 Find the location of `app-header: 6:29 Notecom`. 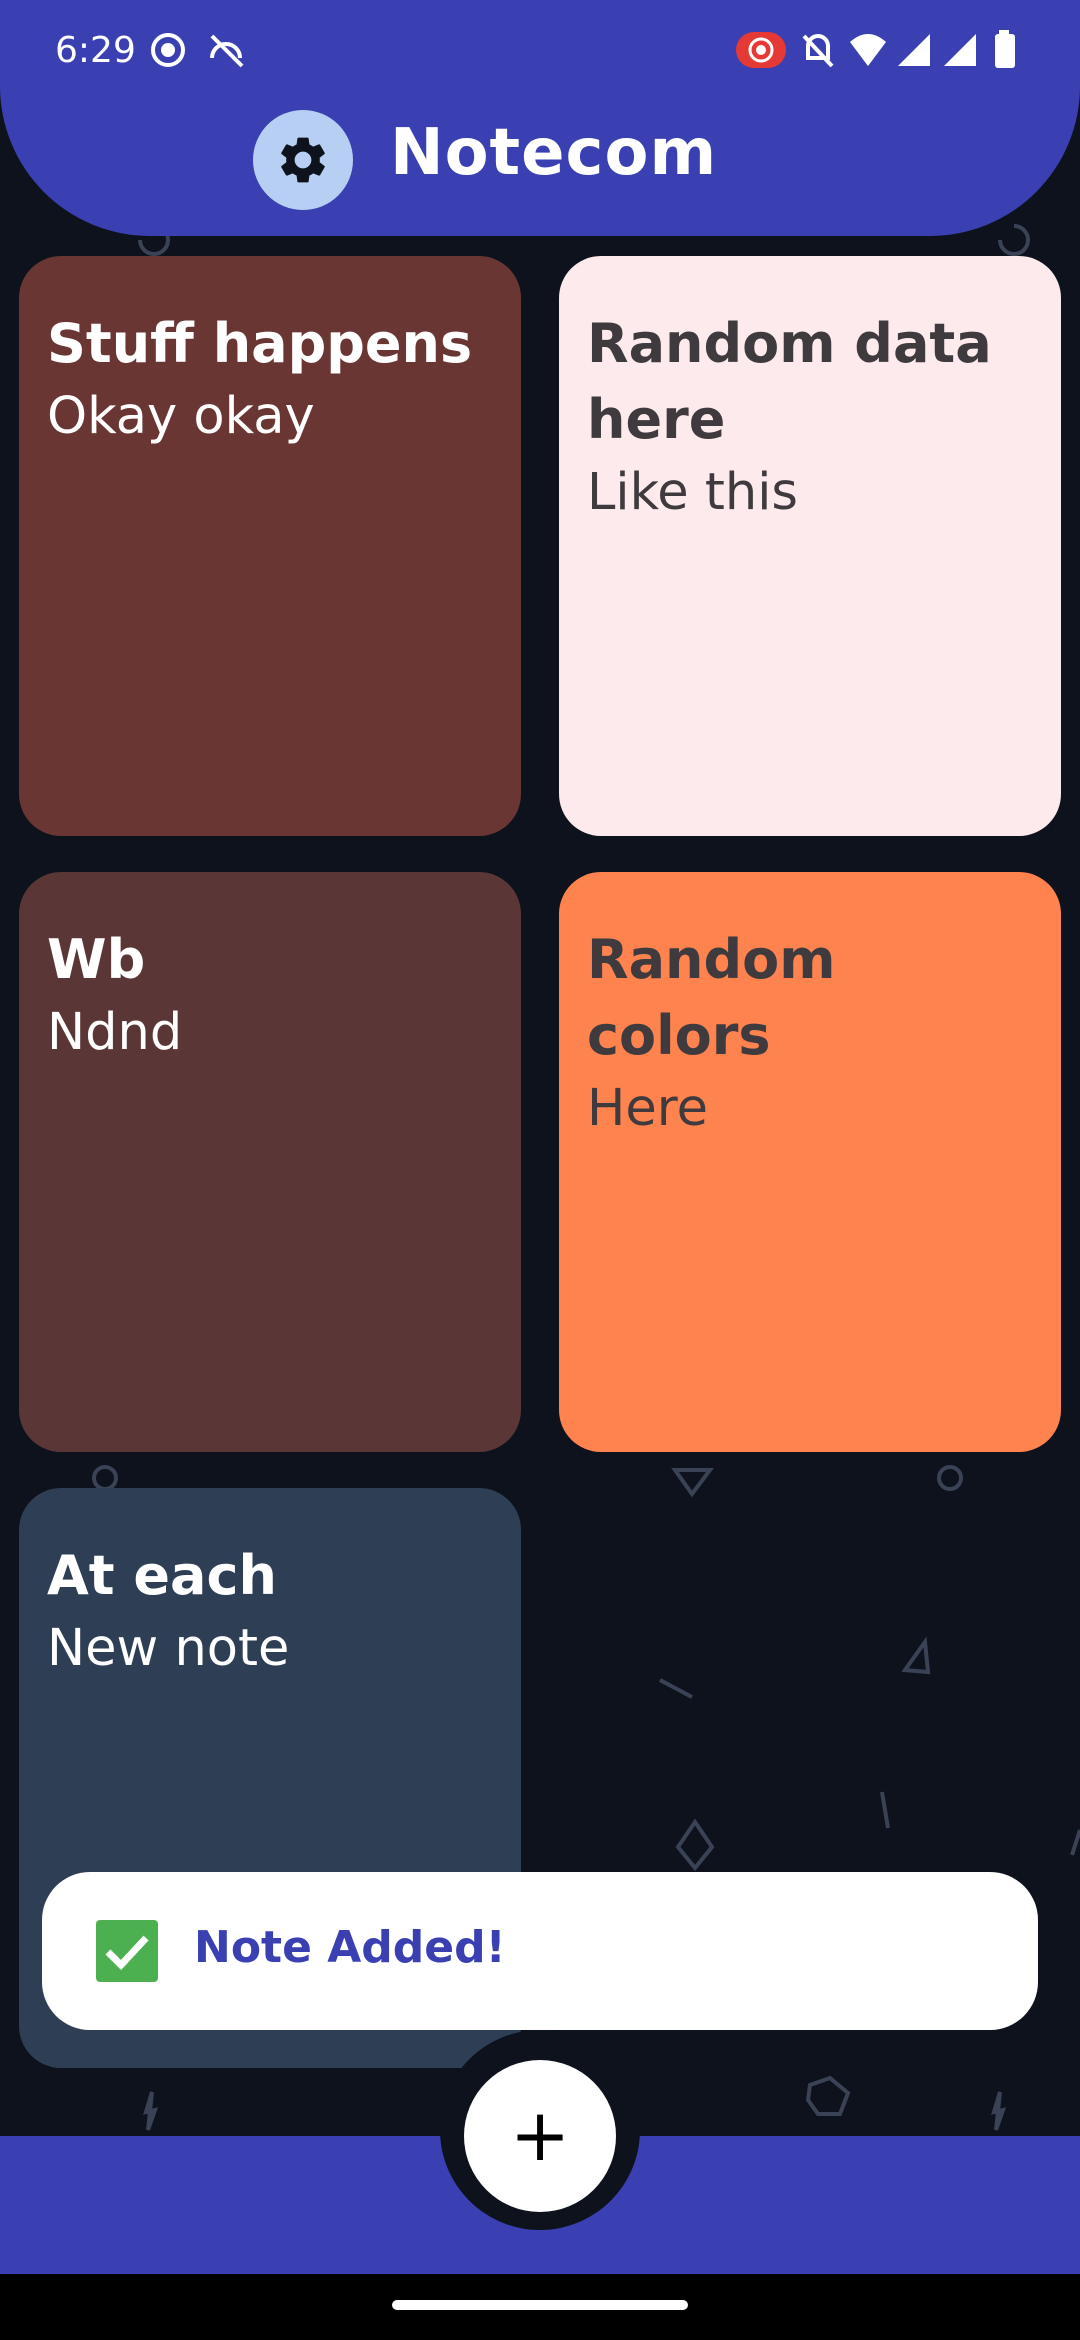

app-header: 6:29 Notecom is located at coordinates (540, 118).